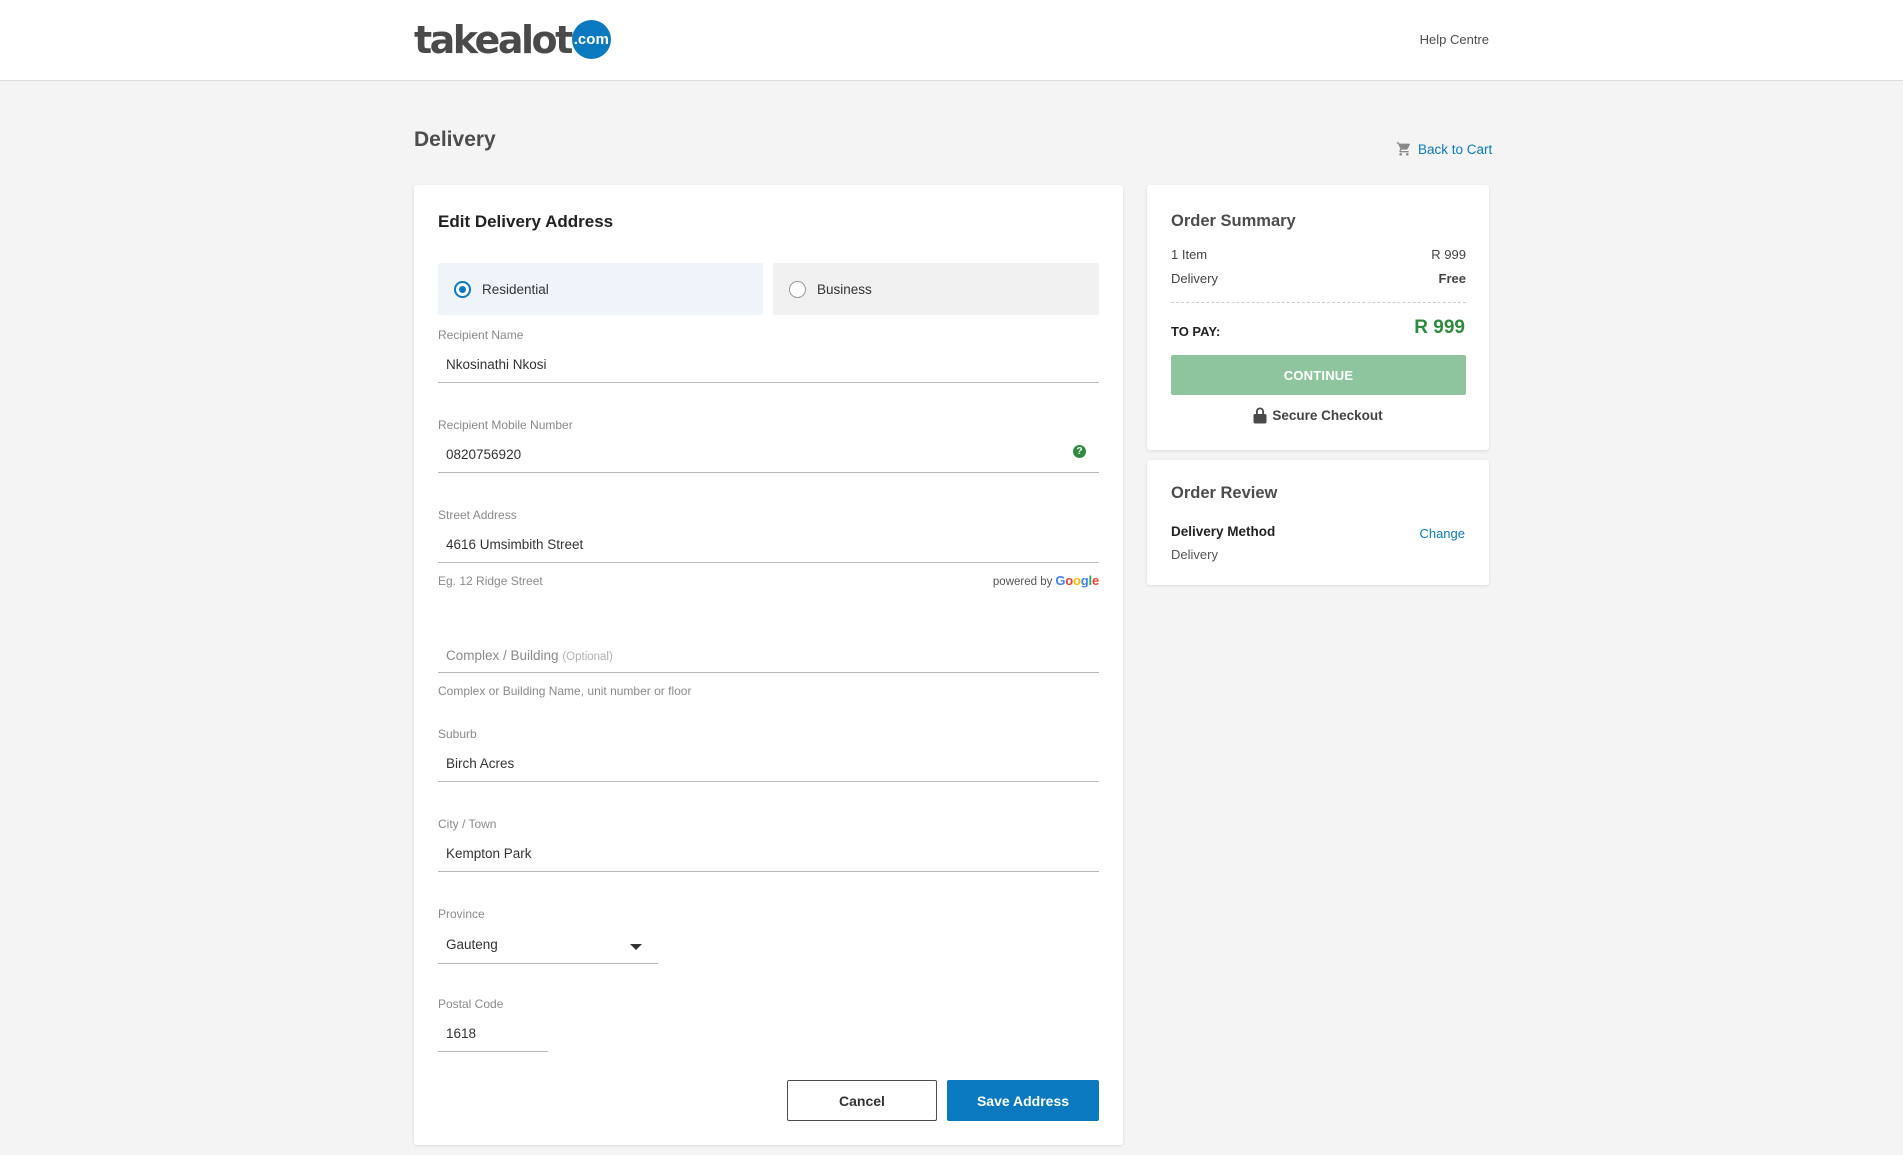 Image resolution: width=1903 pixels, height=1155 pixels. I want to click on complex-building-input, so click(768, 655).